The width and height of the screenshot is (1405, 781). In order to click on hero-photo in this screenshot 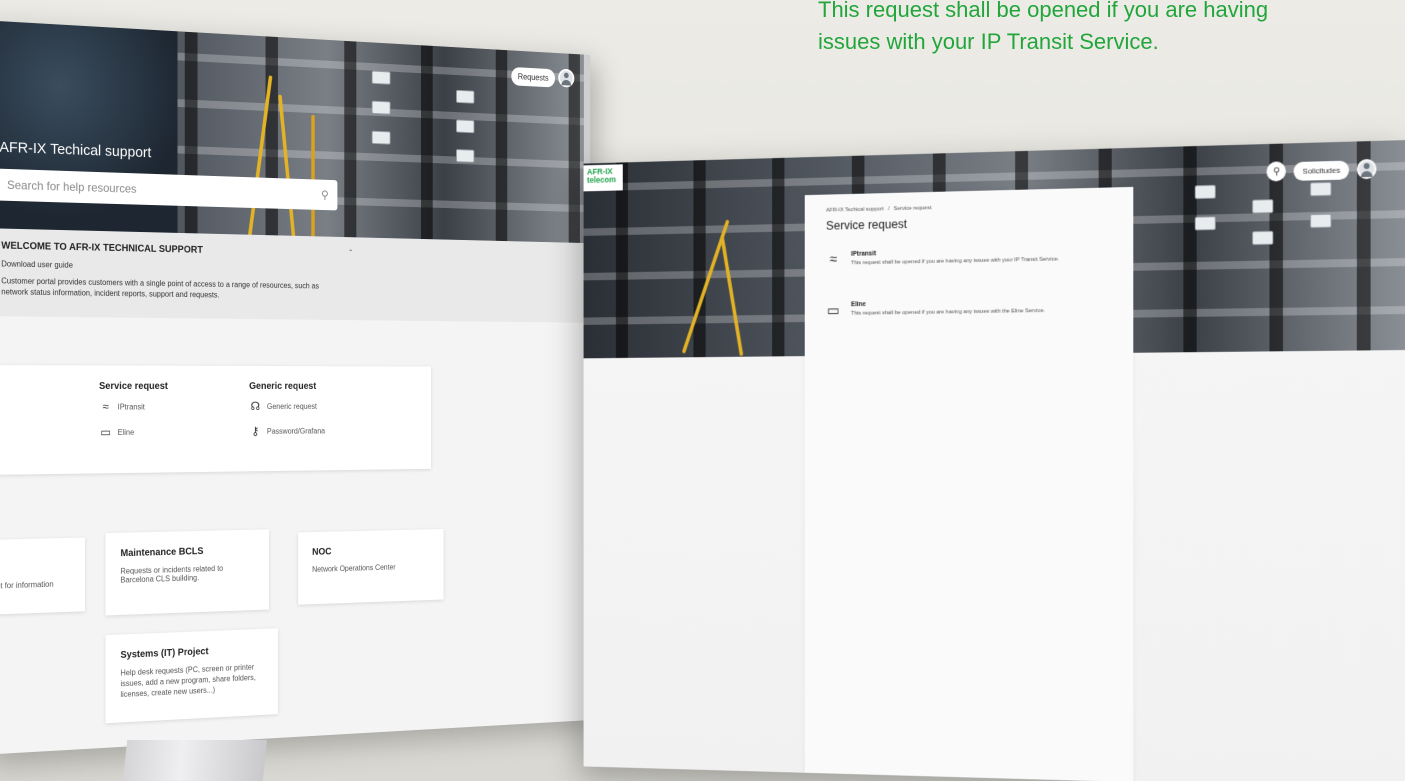, I will do `click(292, 132)`.